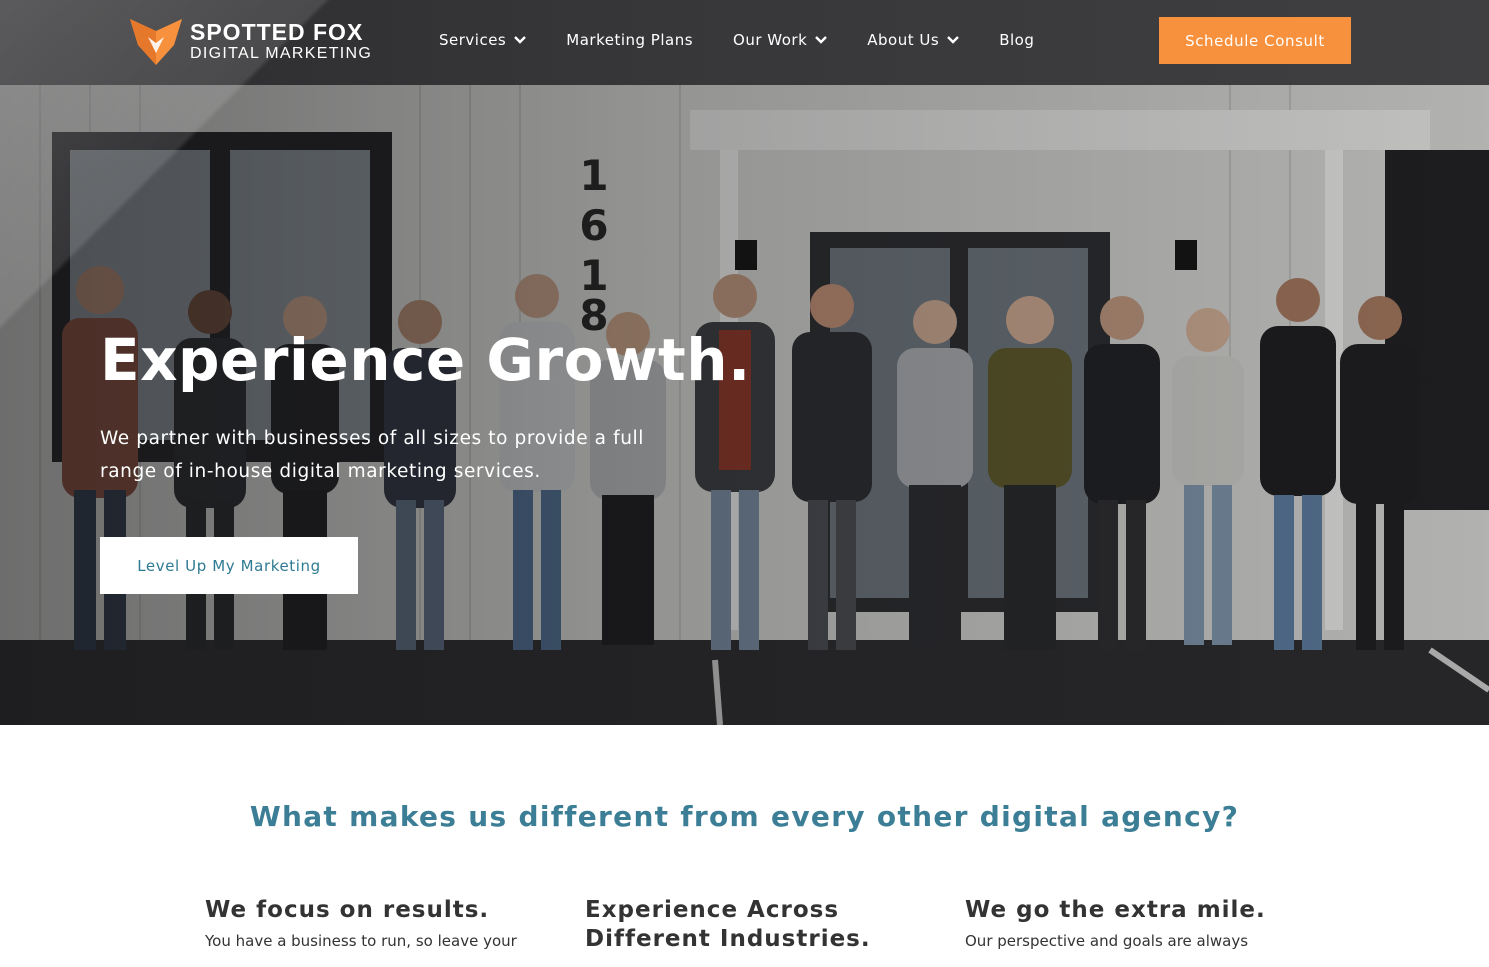 Image resolution: width=1489 pixels, height=967 pixels. I want to click on nav-marketing-plans: Marketing Plans, so click(629, 40).